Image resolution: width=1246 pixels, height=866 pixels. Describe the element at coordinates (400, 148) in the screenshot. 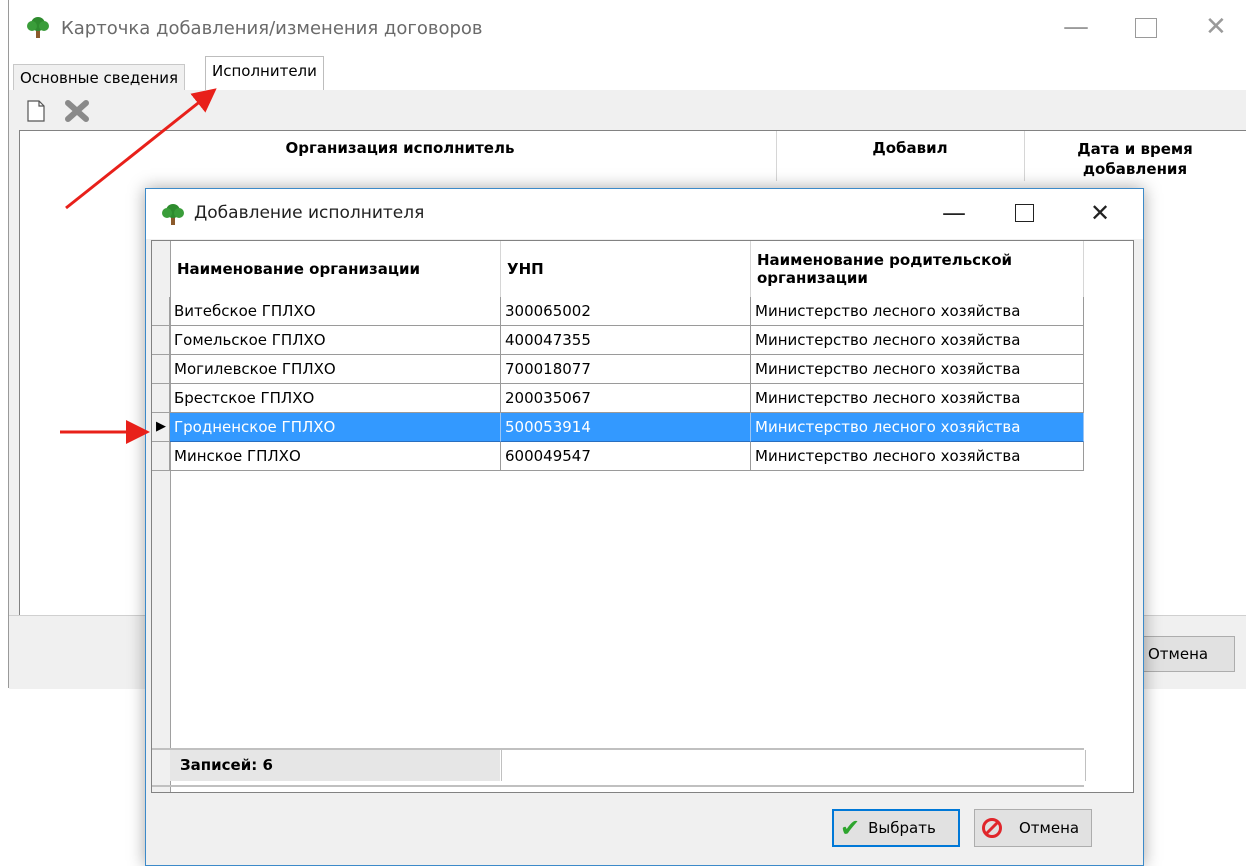

I see `column-header-organization: Организация исполнитель` at that location.